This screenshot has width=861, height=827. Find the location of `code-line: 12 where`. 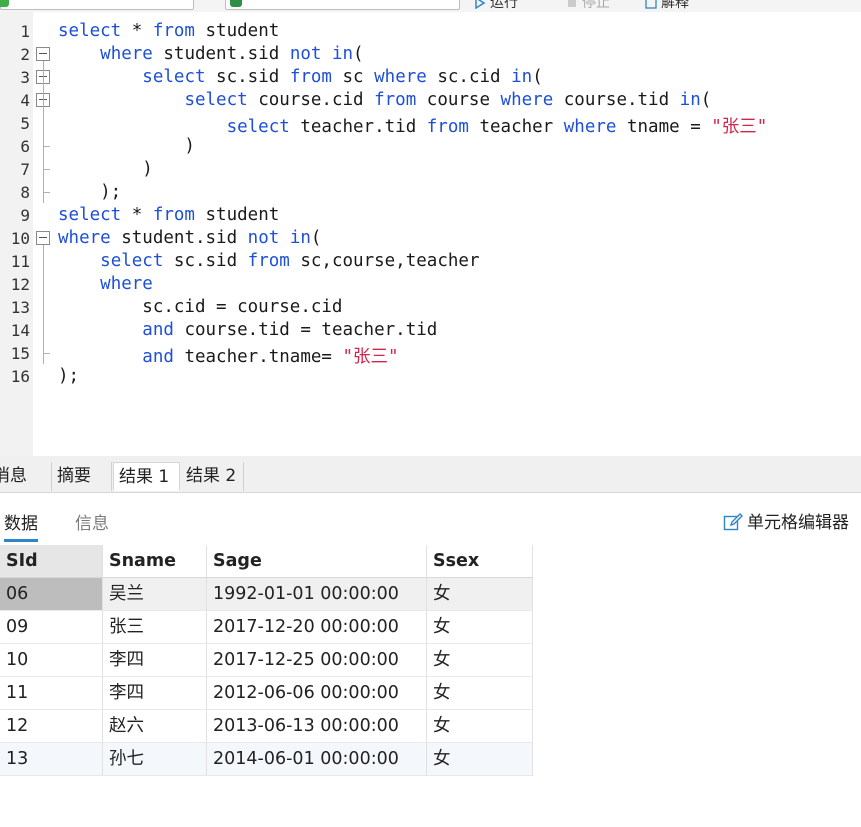

code-line: 12 where is located at coordinates (430, 283).